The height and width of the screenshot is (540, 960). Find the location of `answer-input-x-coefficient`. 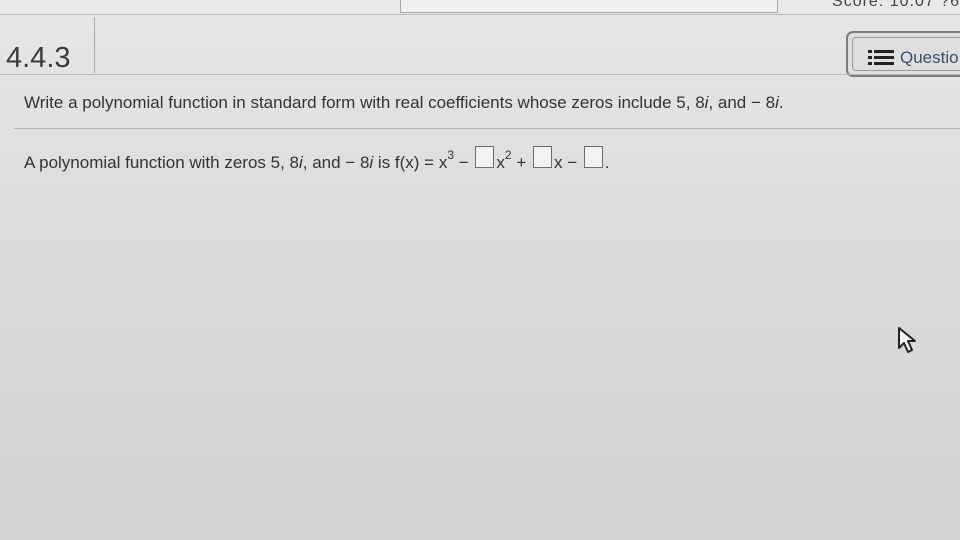

answer-input-x-coefficient is located at coordinates (542, 157).